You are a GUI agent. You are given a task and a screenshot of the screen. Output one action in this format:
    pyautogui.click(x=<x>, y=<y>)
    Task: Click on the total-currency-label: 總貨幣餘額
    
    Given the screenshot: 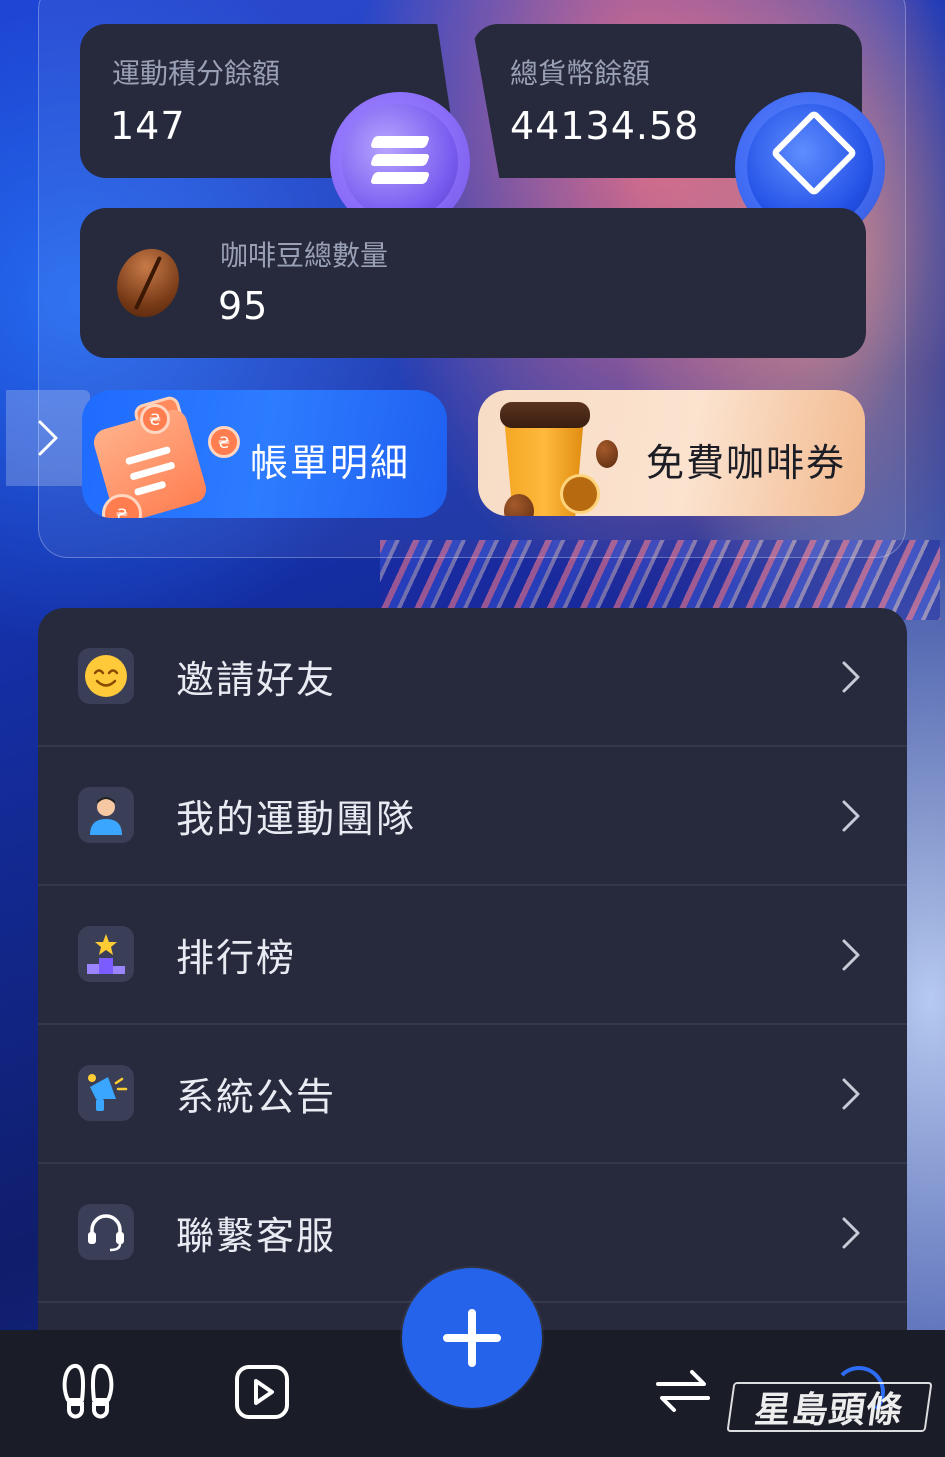 What is the action you would take?
    pyautogui.click(x=580, y=73)
    